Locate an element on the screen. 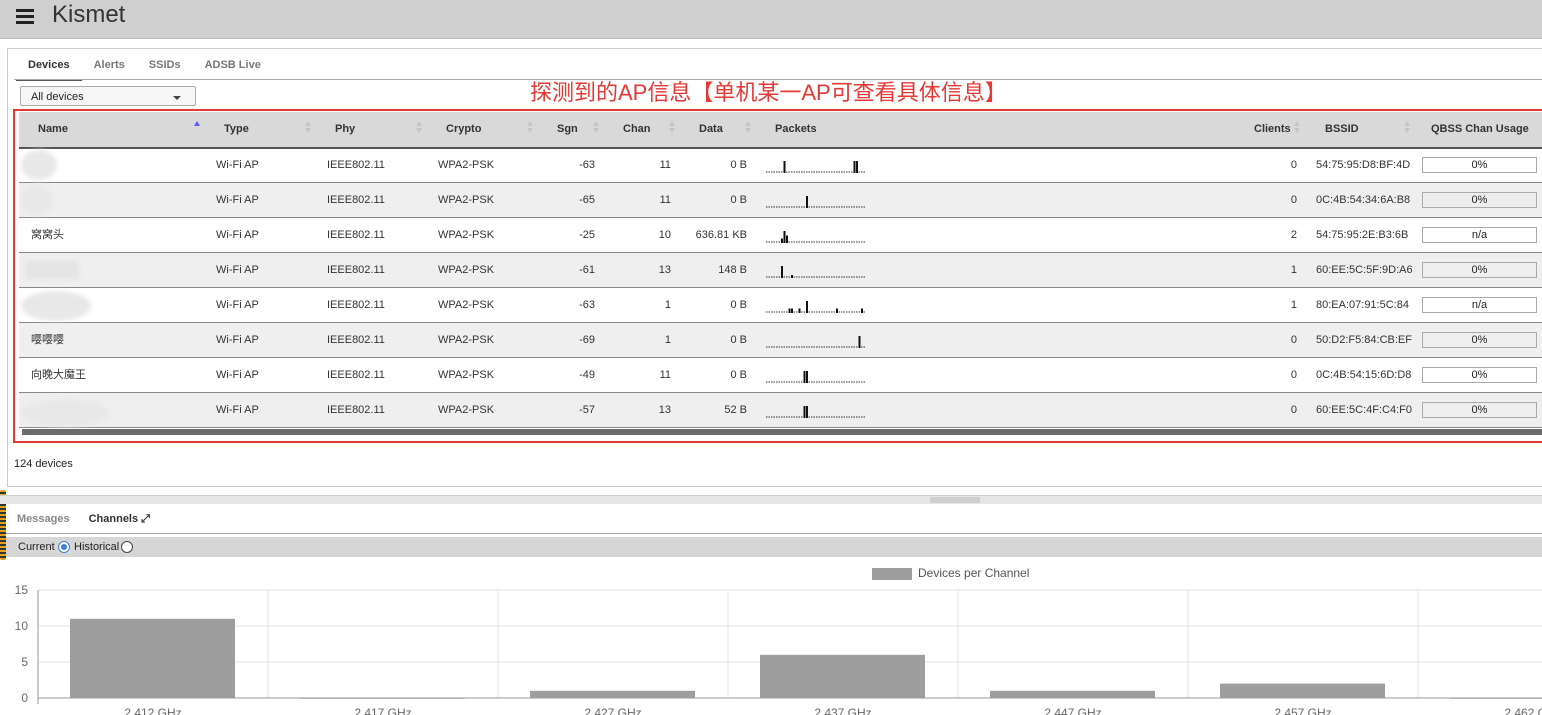 The image size is (1542, 715). column-header-packets: Packets is located at coordinates (796, 129).